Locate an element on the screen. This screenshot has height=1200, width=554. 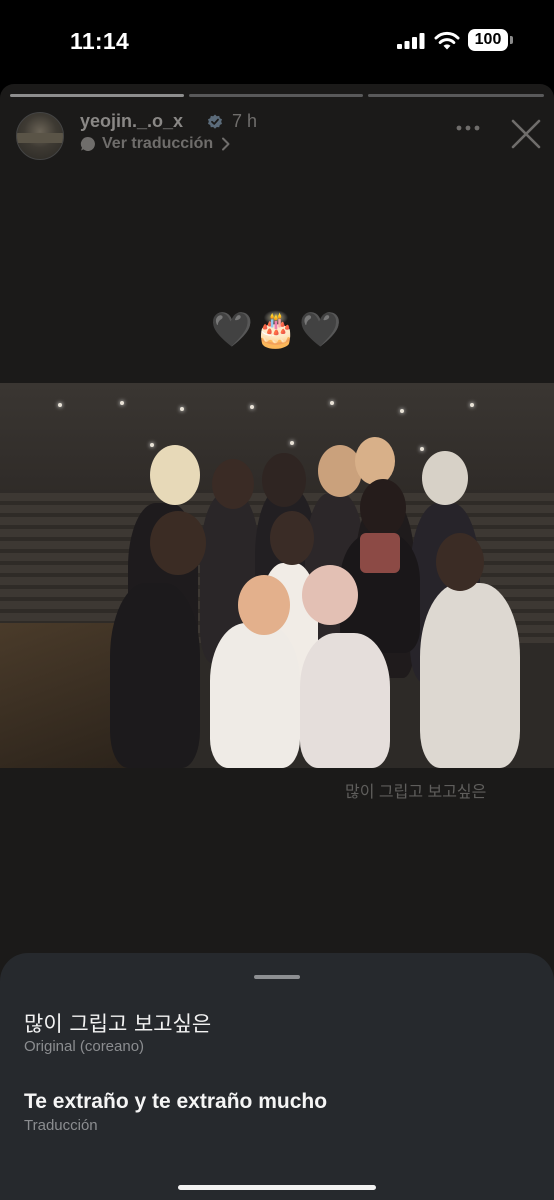
sheet-grabber is located at coordinates (277, 977).